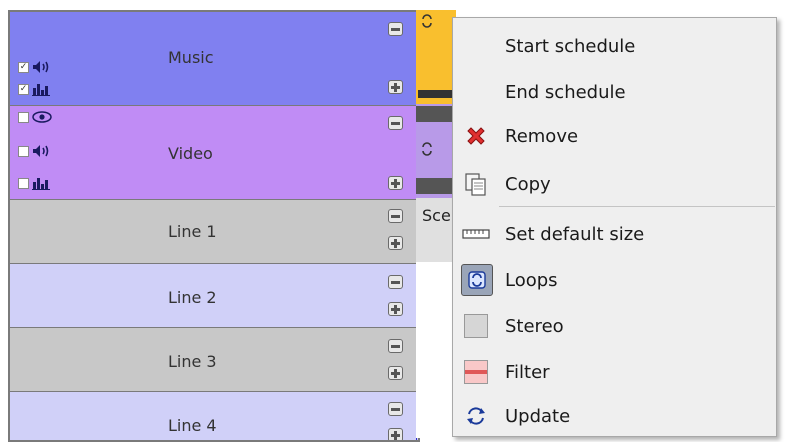  Describe the element at coordinates (23, 151) in the screenshot. I see `video-audio-checkbox` at that location.